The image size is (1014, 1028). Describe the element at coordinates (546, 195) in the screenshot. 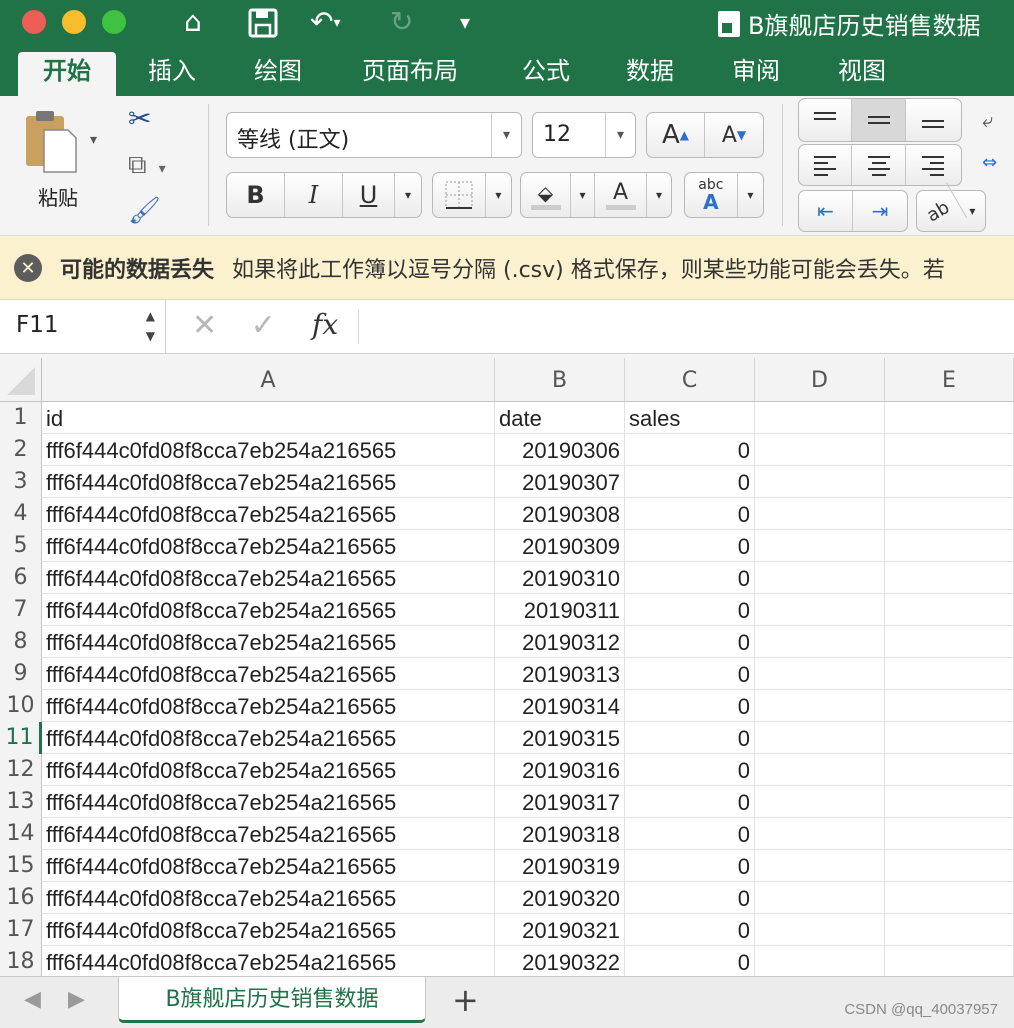

I see `fill-color-icon: ⬙` at that location.